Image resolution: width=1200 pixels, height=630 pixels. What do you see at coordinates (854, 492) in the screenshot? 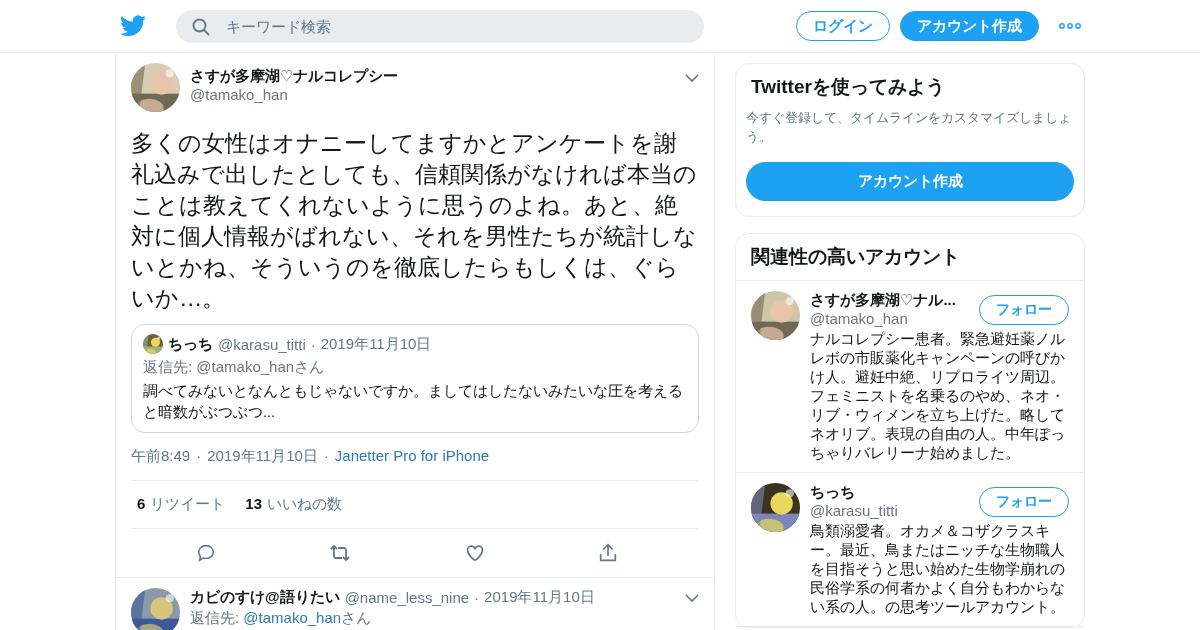
I see `account-name: ちっち` at bounding box center [854, 492].